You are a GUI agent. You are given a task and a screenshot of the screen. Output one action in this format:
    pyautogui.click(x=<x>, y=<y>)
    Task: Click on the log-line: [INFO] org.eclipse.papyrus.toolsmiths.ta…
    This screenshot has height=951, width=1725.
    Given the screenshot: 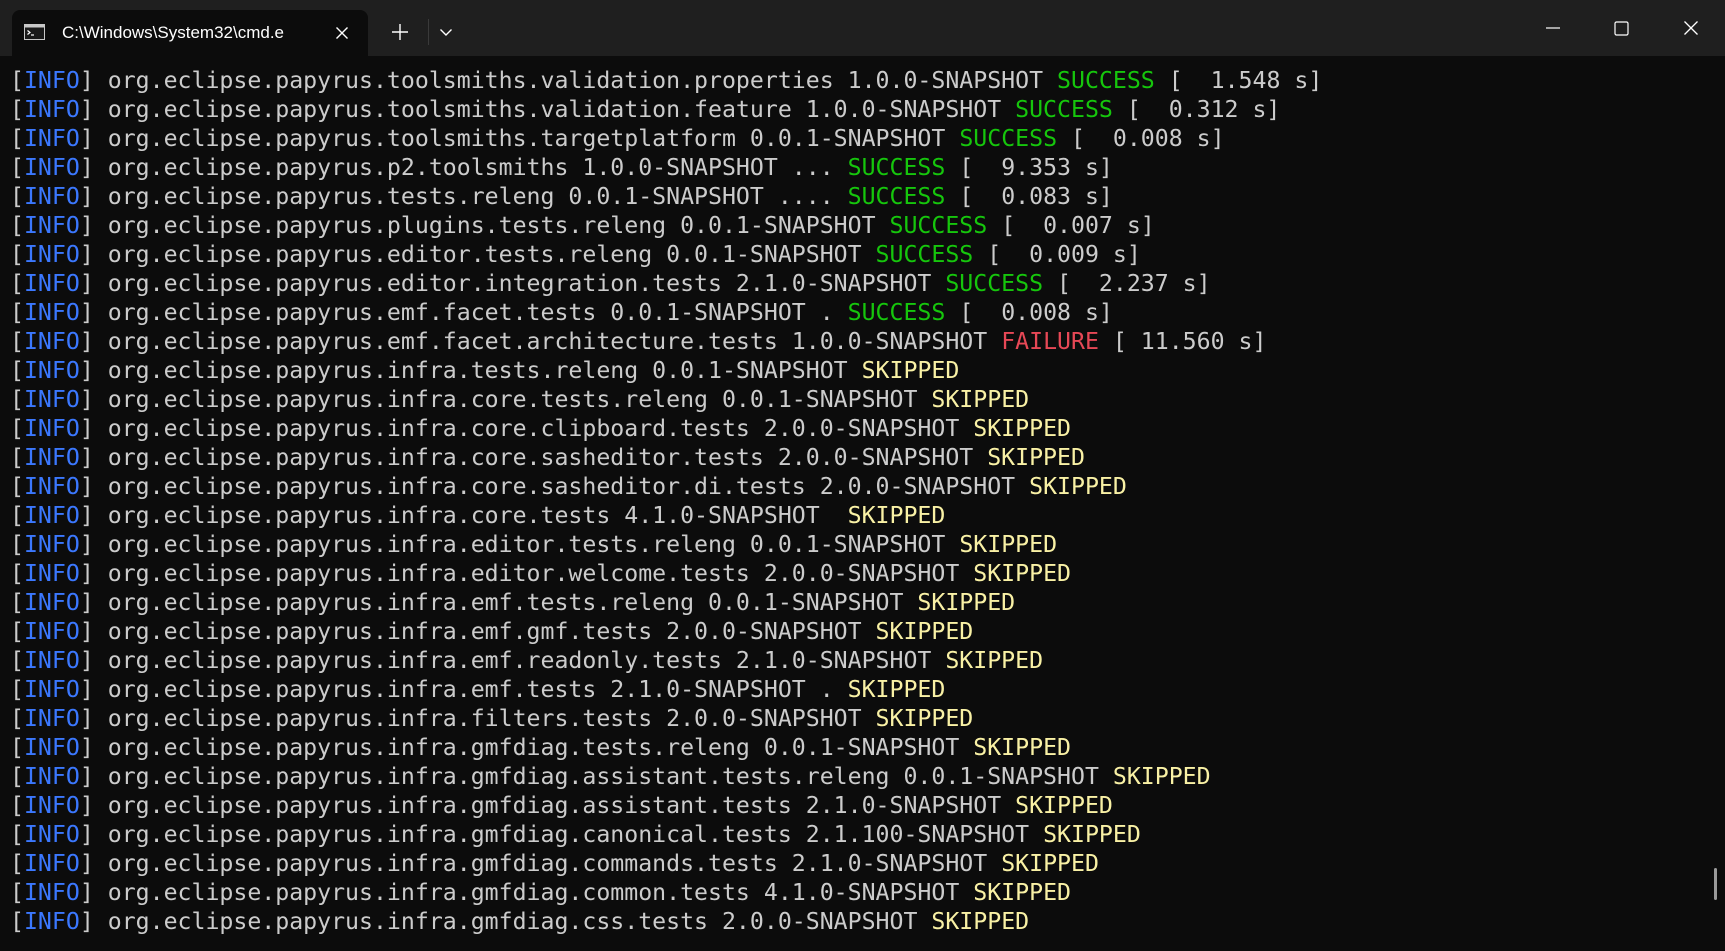 What is the action you would take?
    pyautogui.click(x=855, y=138)
    